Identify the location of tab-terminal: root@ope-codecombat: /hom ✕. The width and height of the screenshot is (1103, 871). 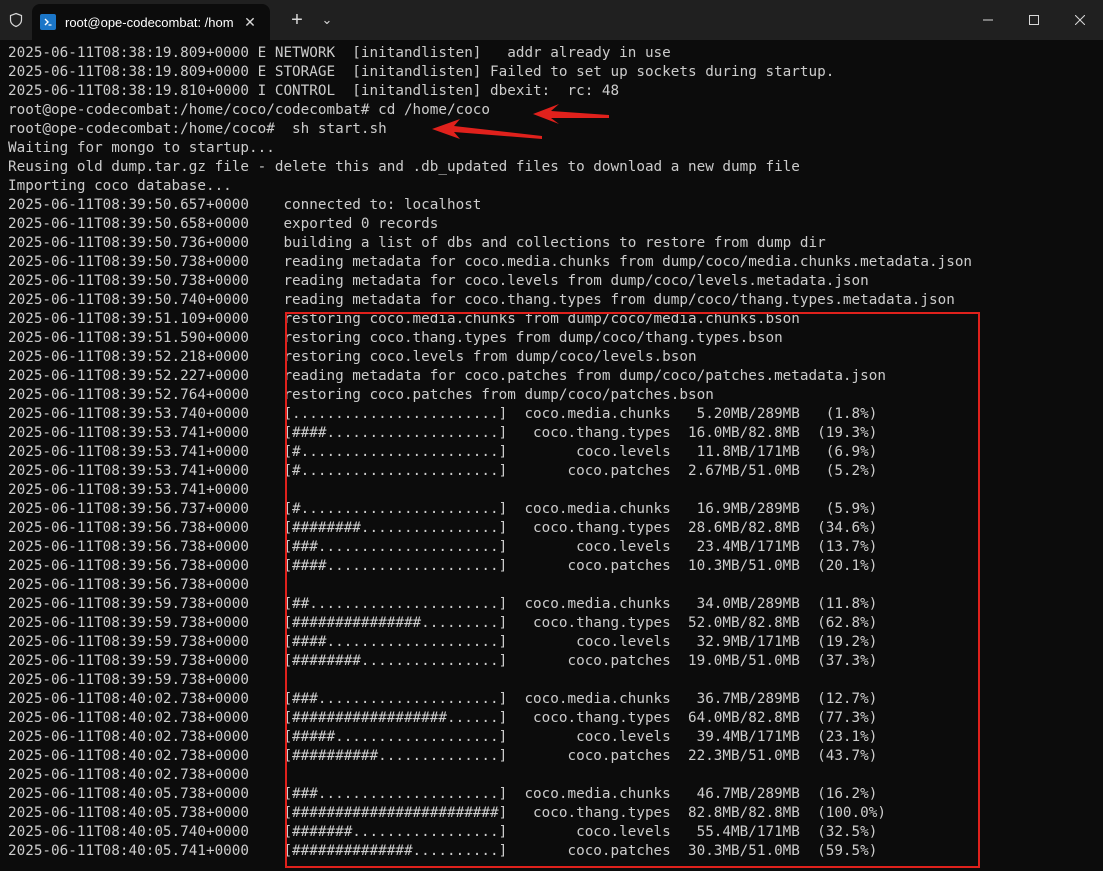
(151, 22).